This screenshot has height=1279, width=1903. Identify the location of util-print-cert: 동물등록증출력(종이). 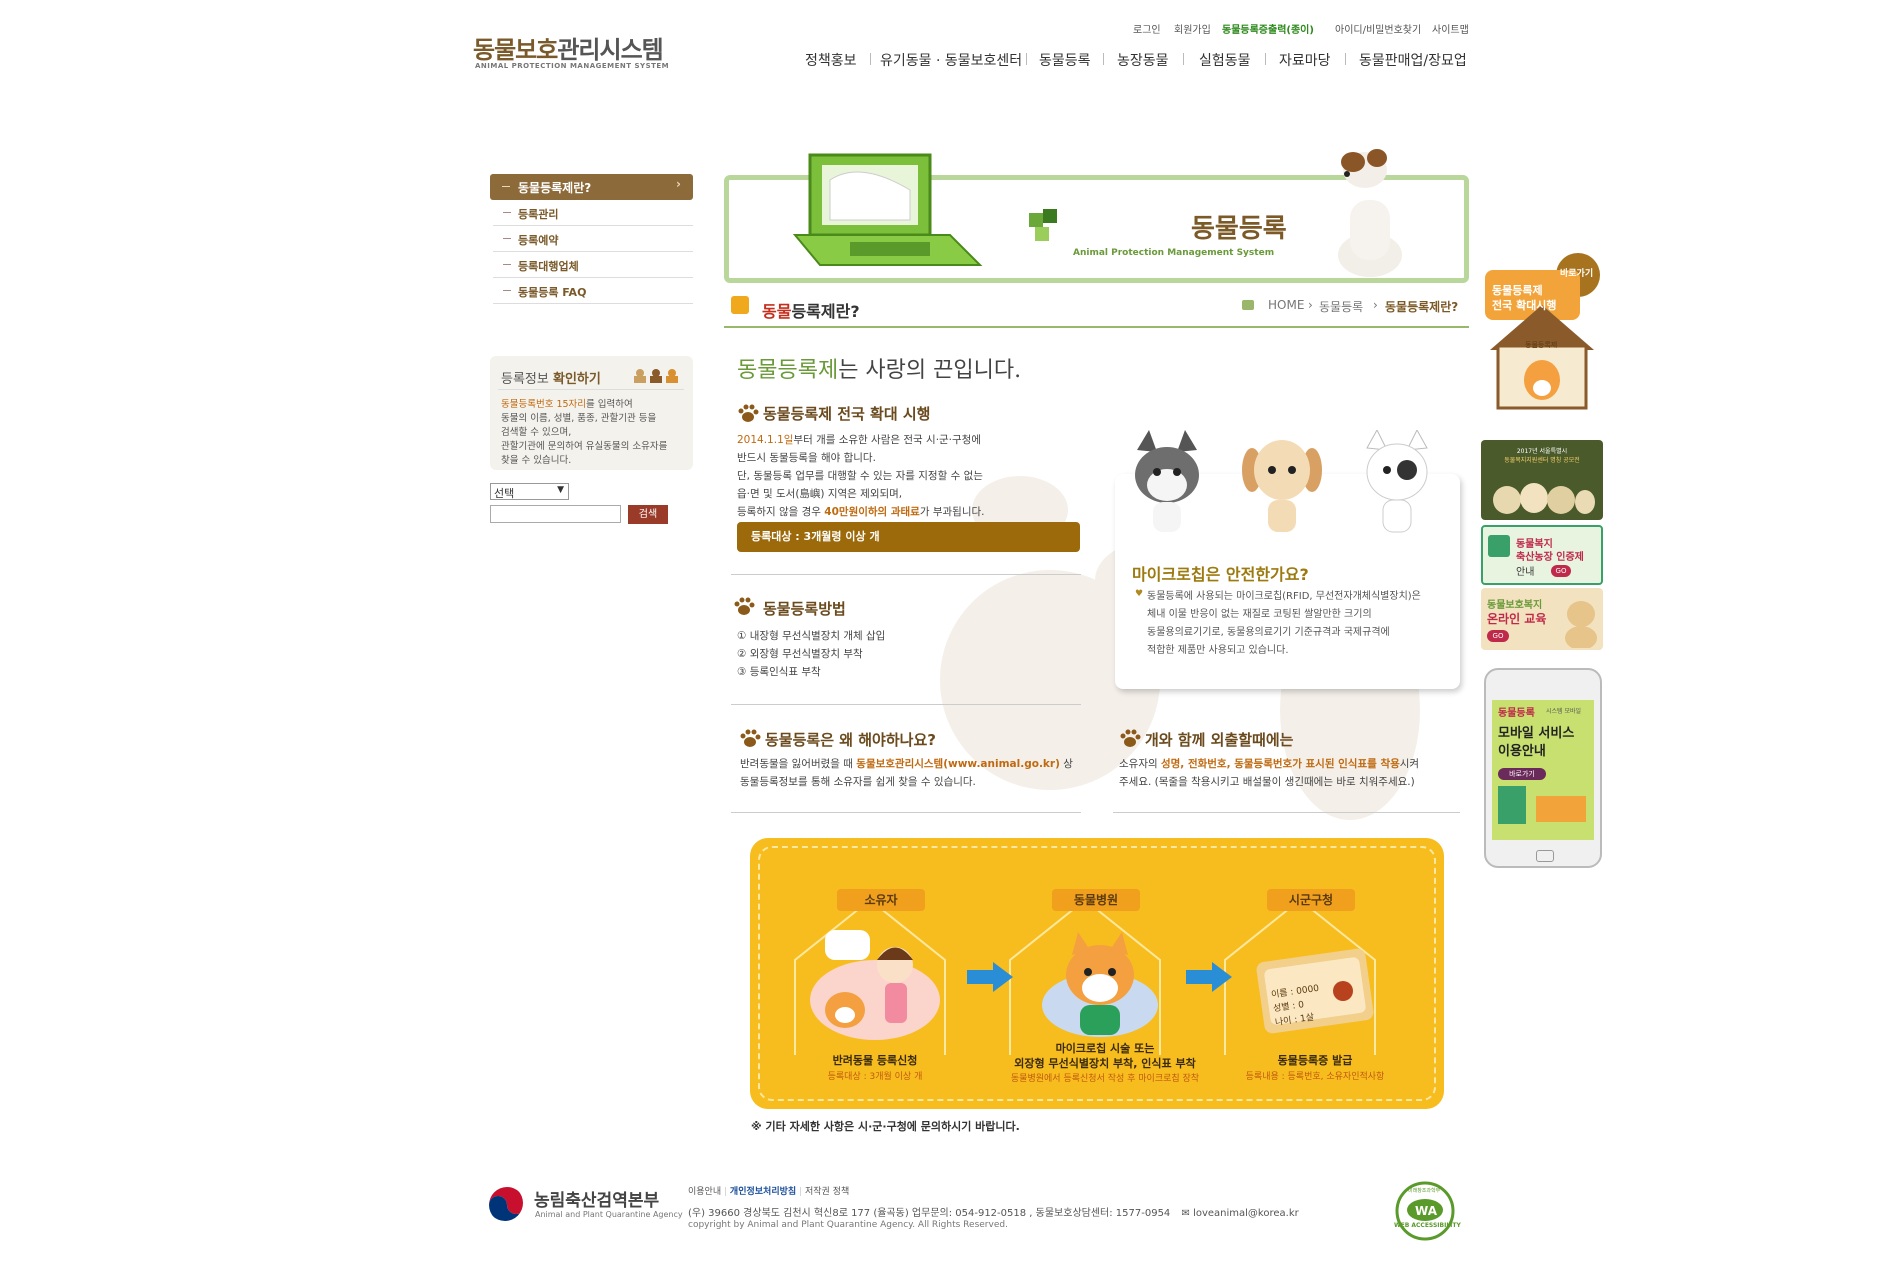
(1268, 30).